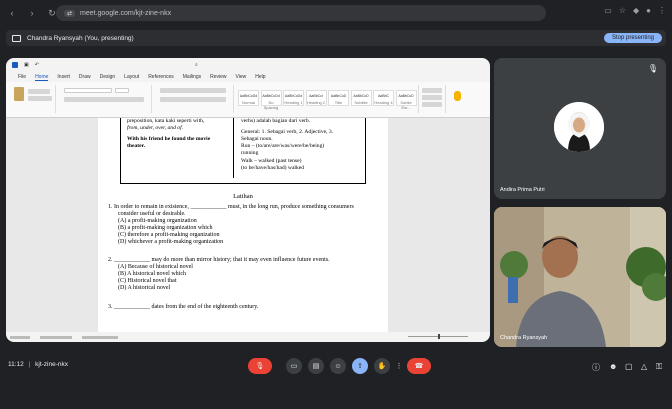 This screenshot has height=409, width=672. I want to click on editing-group, so click(432, 99).